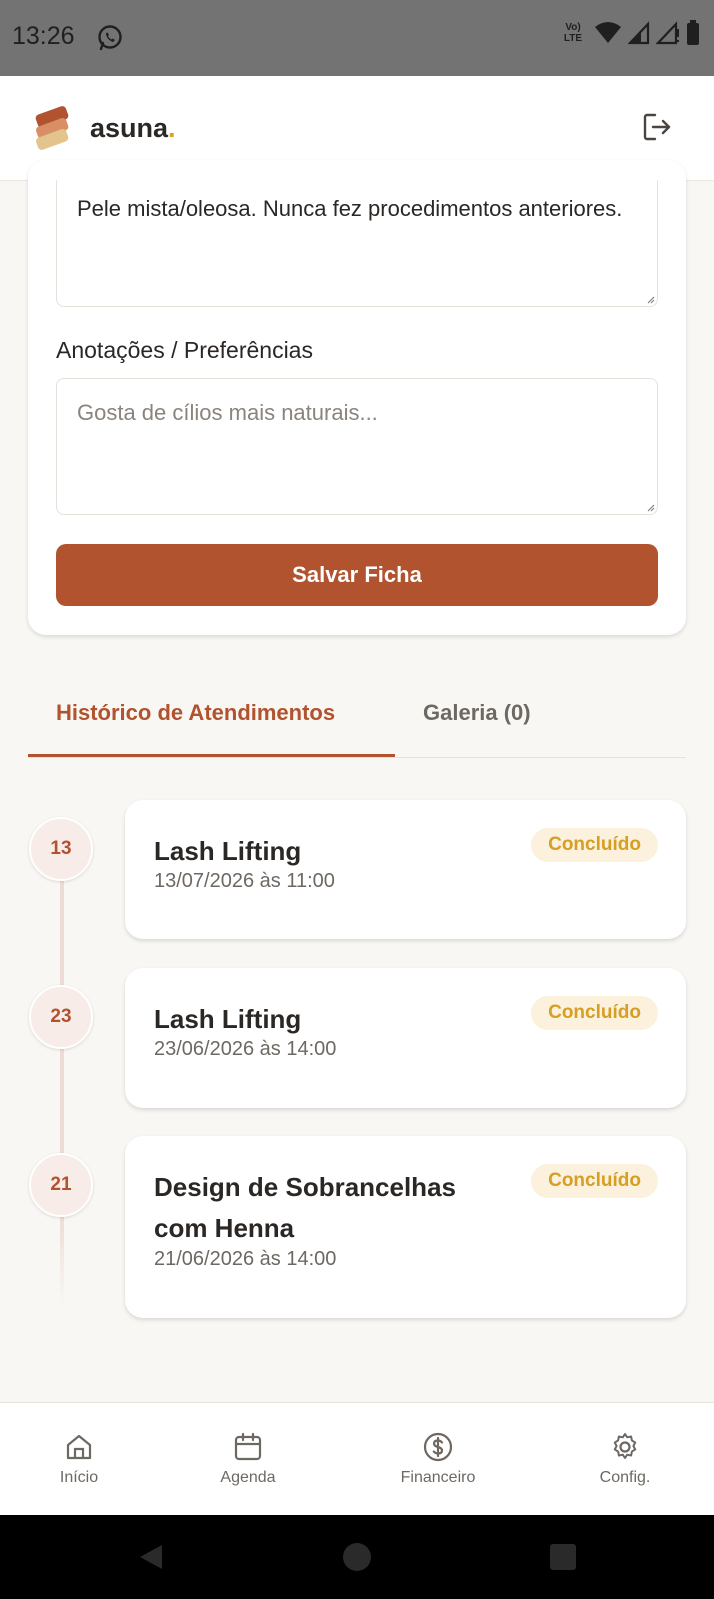 This screenshot has height=1599, width=714. What do you see at coordinates (245, 1259) in the screenshot?
I see `appointment-datetime: 21/06/2026 às 14:00` at bounding box center [245, 1259].